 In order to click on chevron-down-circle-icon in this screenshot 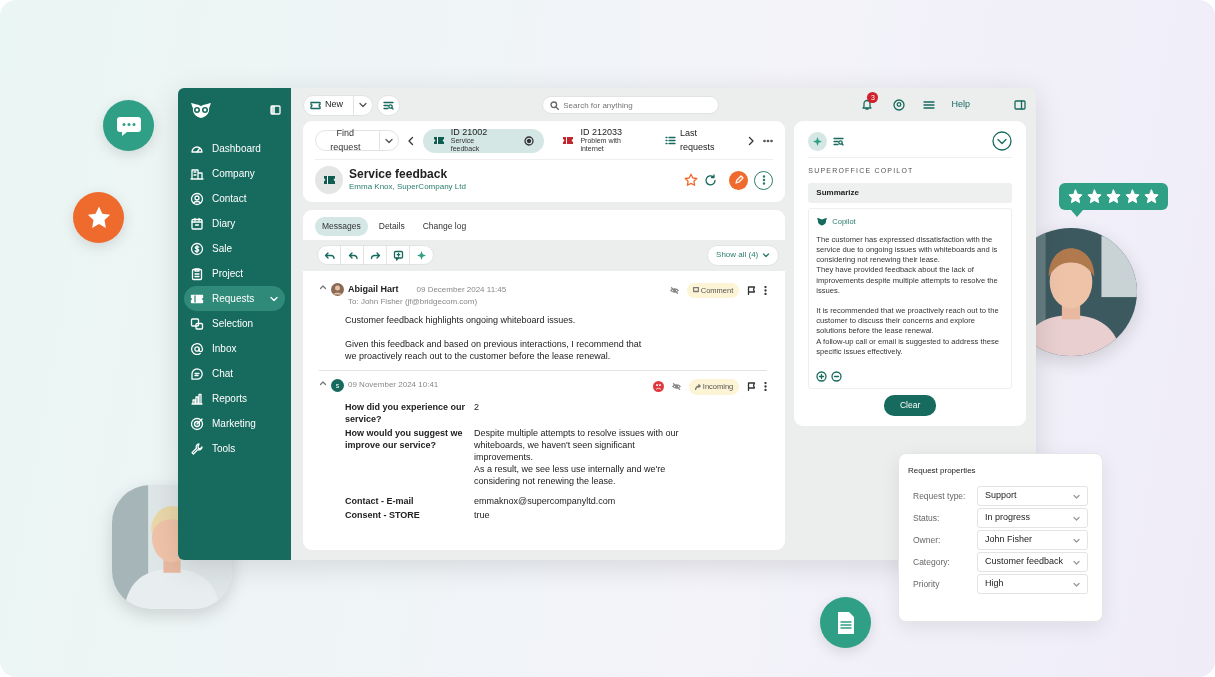, I will do `click(1002, 141)`.